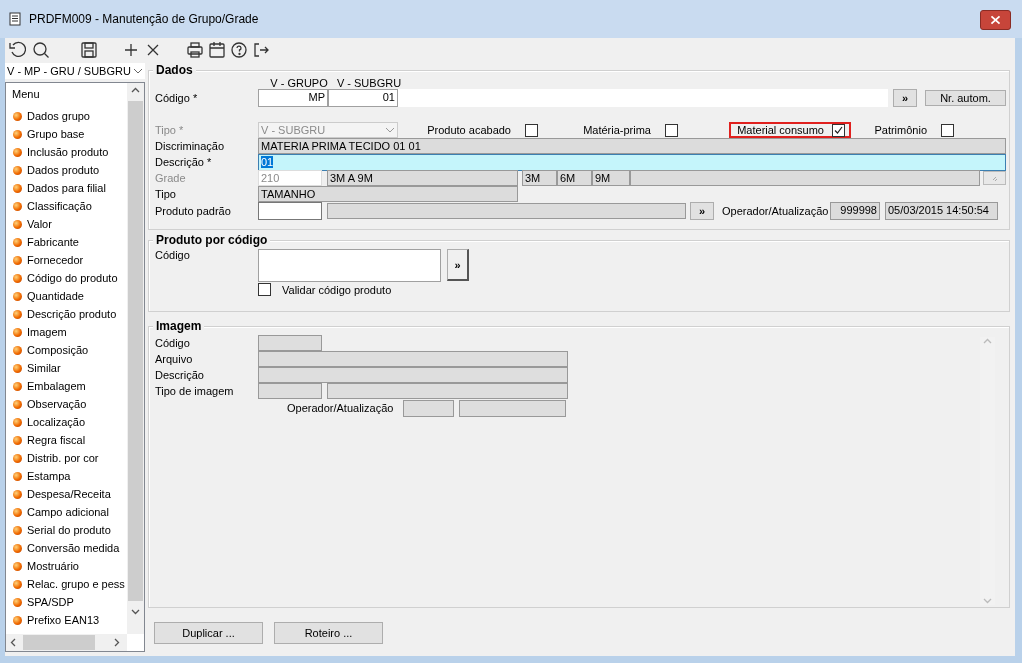  I want to click on menu-item: Fabricante, so click(68, 242).